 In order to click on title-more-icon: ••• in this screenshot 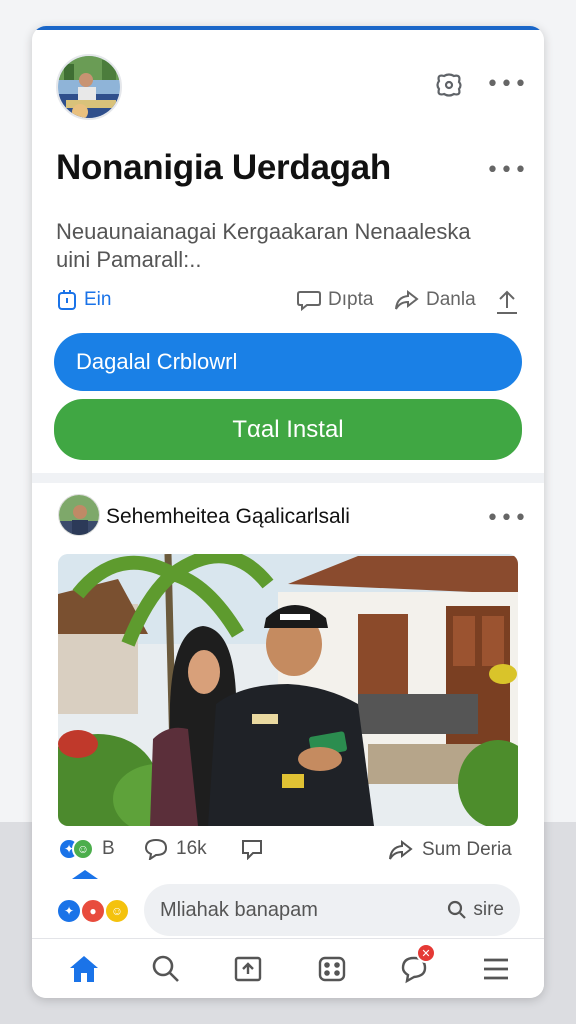, I will do `click(506, 171)`.